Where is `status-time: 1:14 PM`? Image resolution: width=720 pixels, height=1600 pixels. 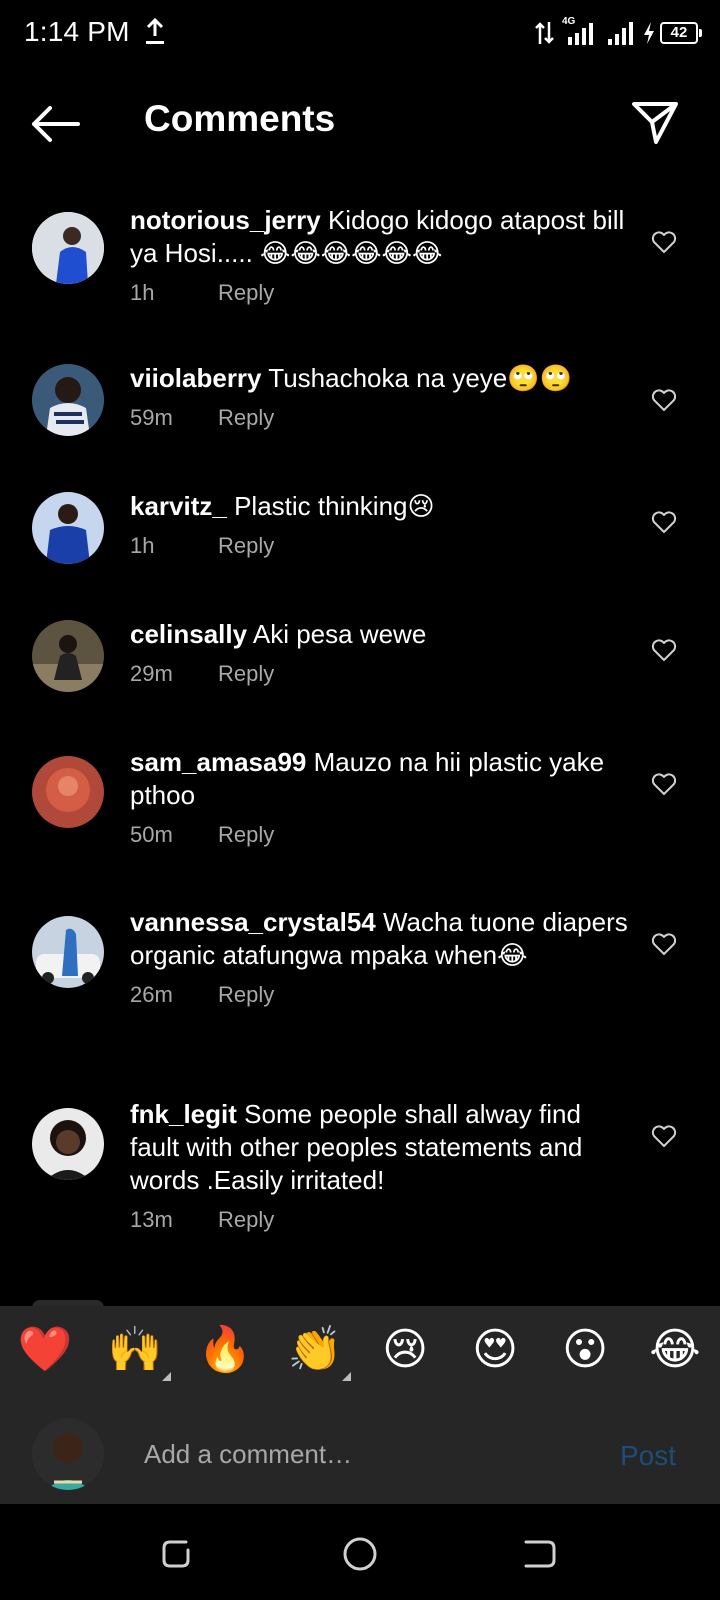
status-time: 1:14 PM is located at coordinates (77, 31).